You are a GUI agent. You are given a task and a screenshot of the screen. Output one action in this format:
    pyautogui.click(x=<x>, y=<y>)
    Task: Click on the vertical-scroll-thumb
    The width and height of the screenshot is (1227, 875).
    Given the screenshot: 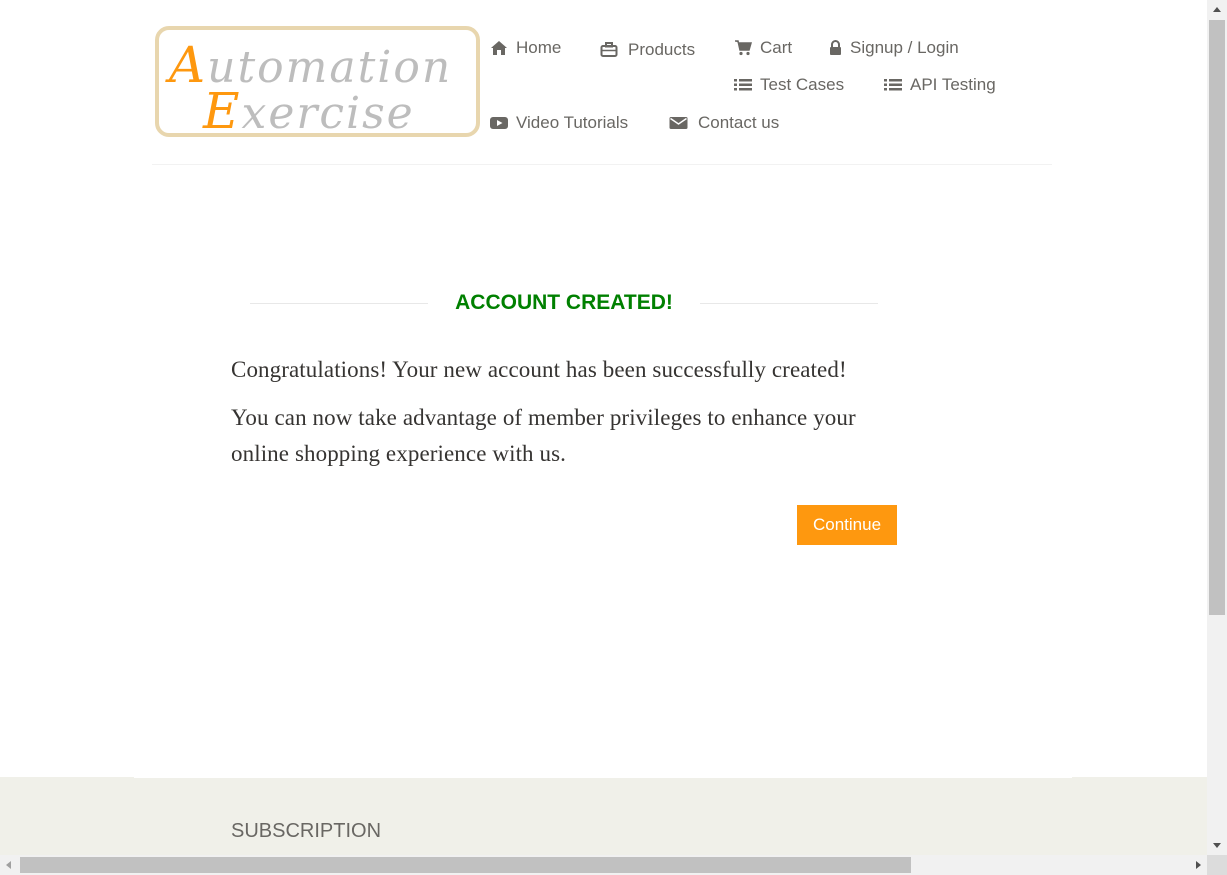 What is the action you would take?
    pyautogui.click(x=1217, y=317)
    